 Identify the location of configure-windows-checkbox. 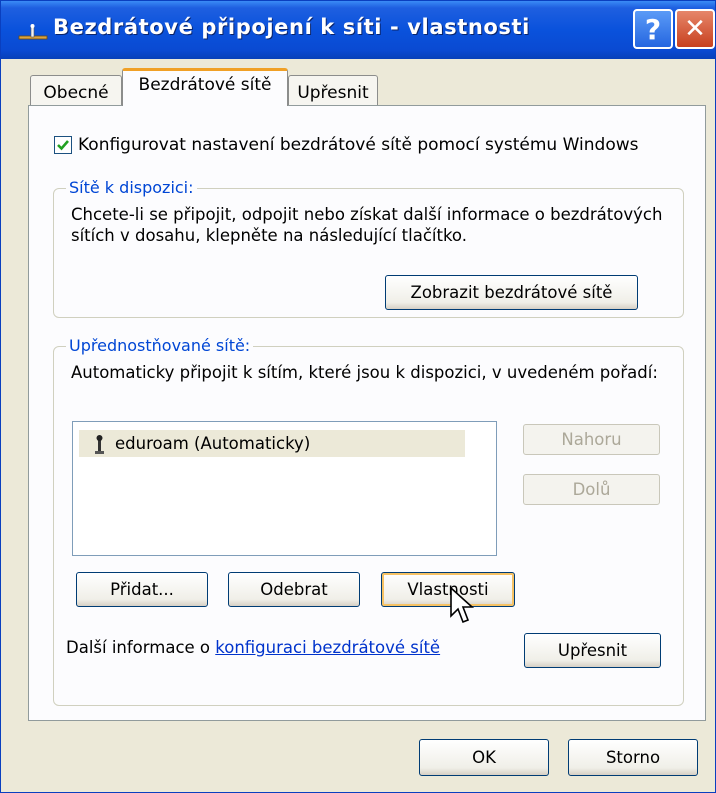
(63, 145).